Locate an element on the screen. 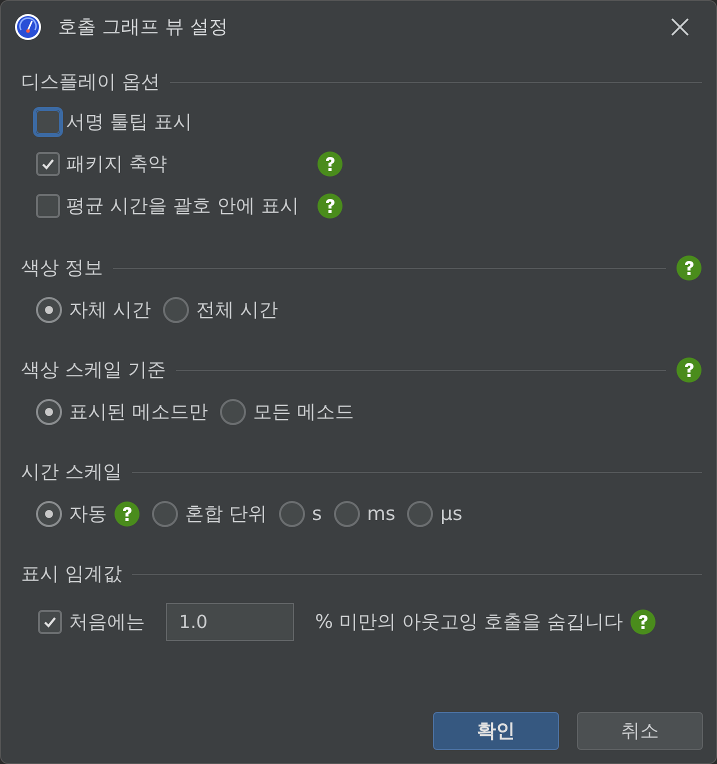 The width and height of the screenshot is (717, 764). radio-label: s is located at coordinates (317, 514).